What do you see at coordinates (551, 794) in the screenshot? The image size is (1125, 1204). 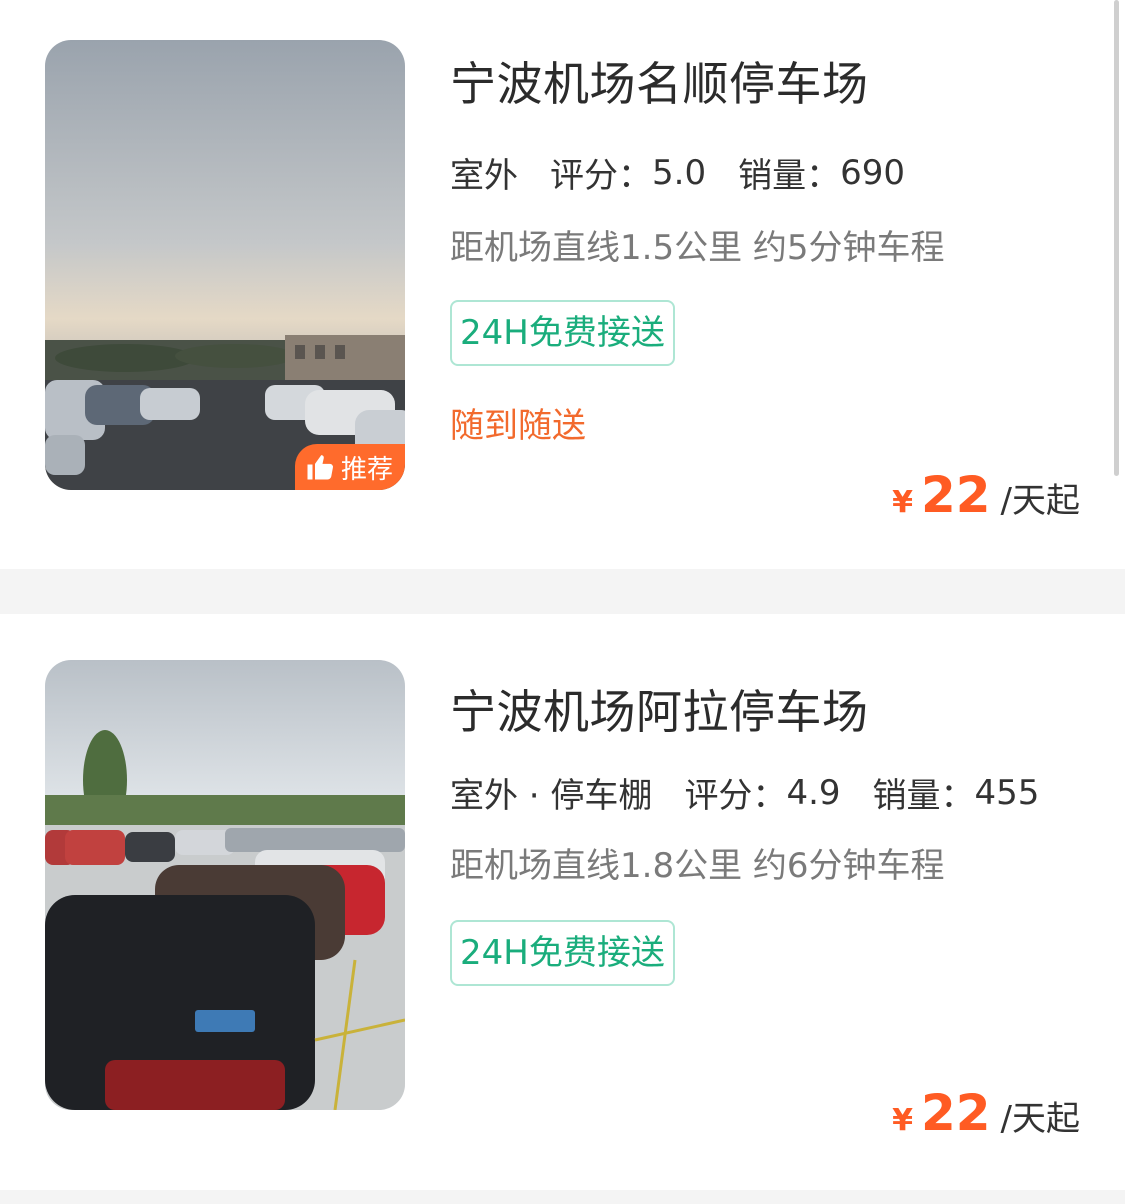 I see `parking-type-tag: 室外 · 停车棚` at bounding box center [551, 794].